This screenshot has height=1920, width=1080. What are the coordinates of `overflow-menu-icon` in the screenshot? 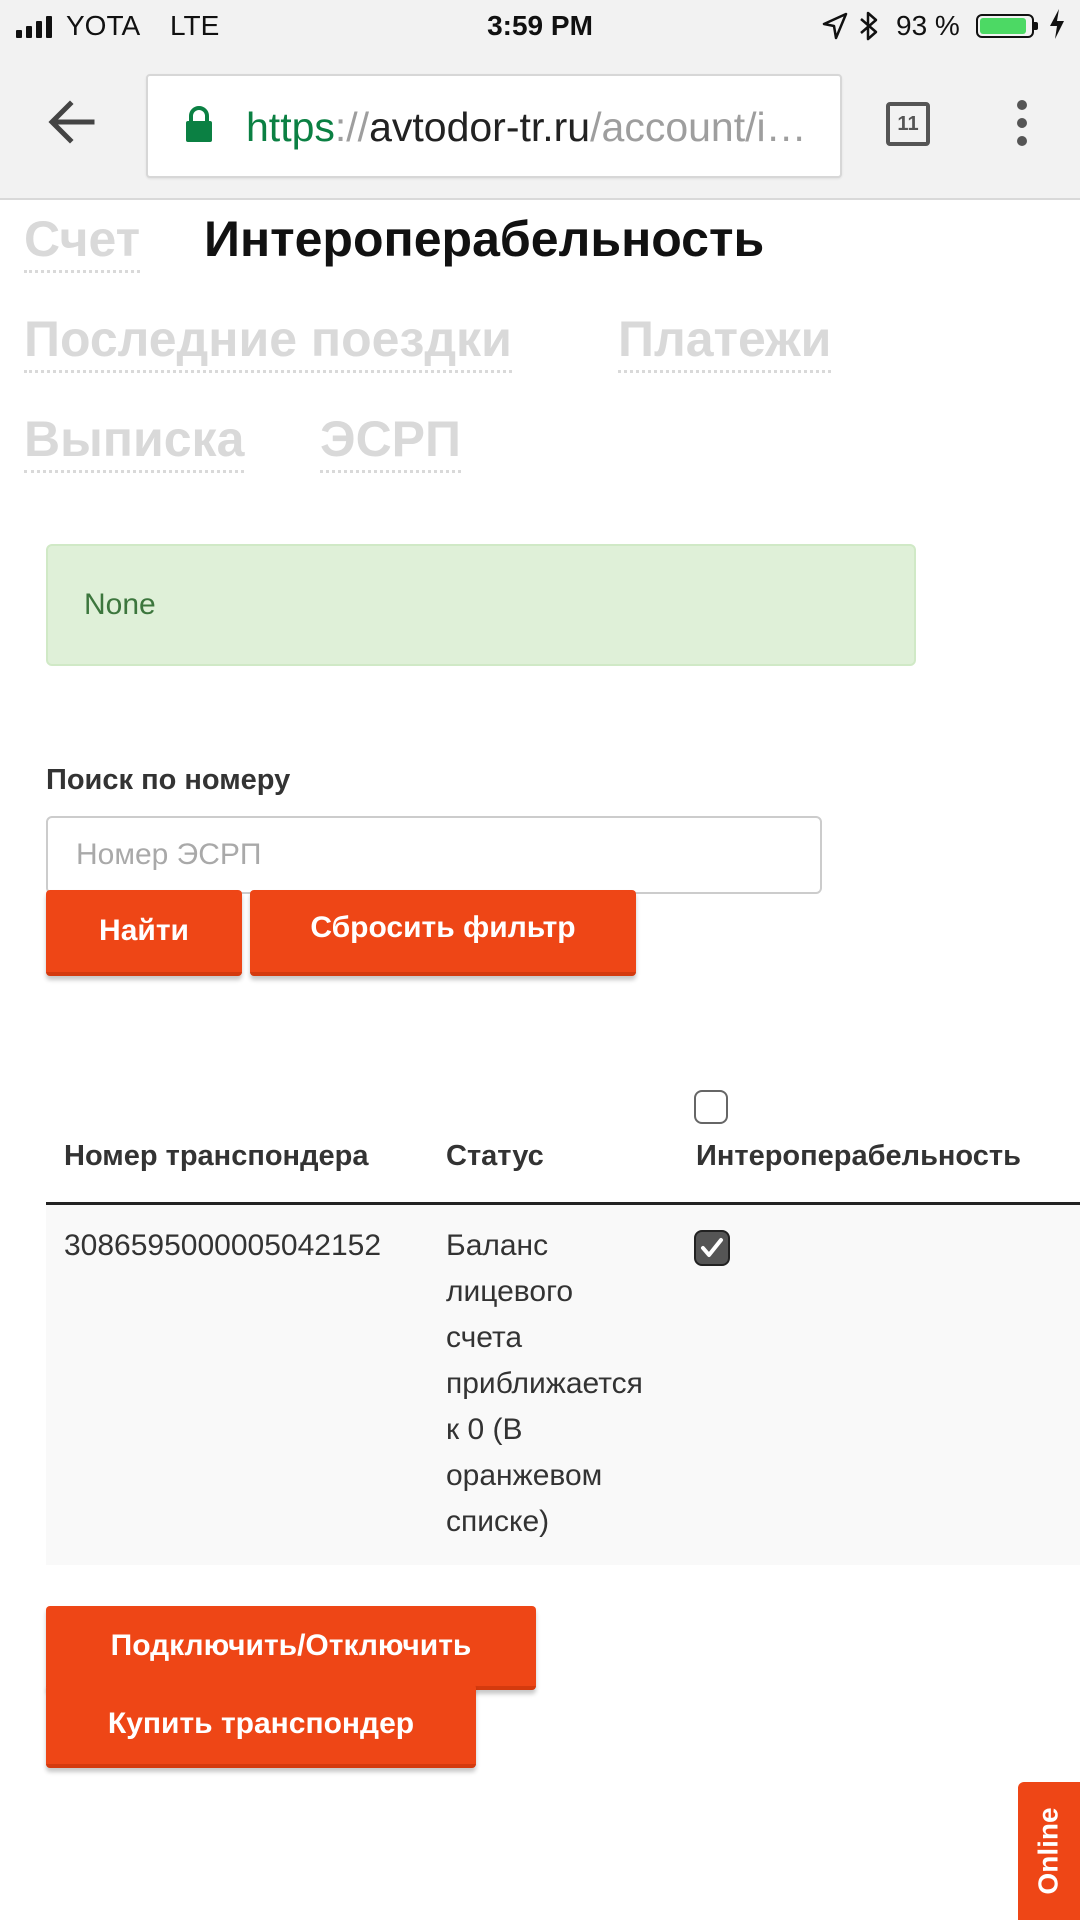 It's located at (1022, 127).